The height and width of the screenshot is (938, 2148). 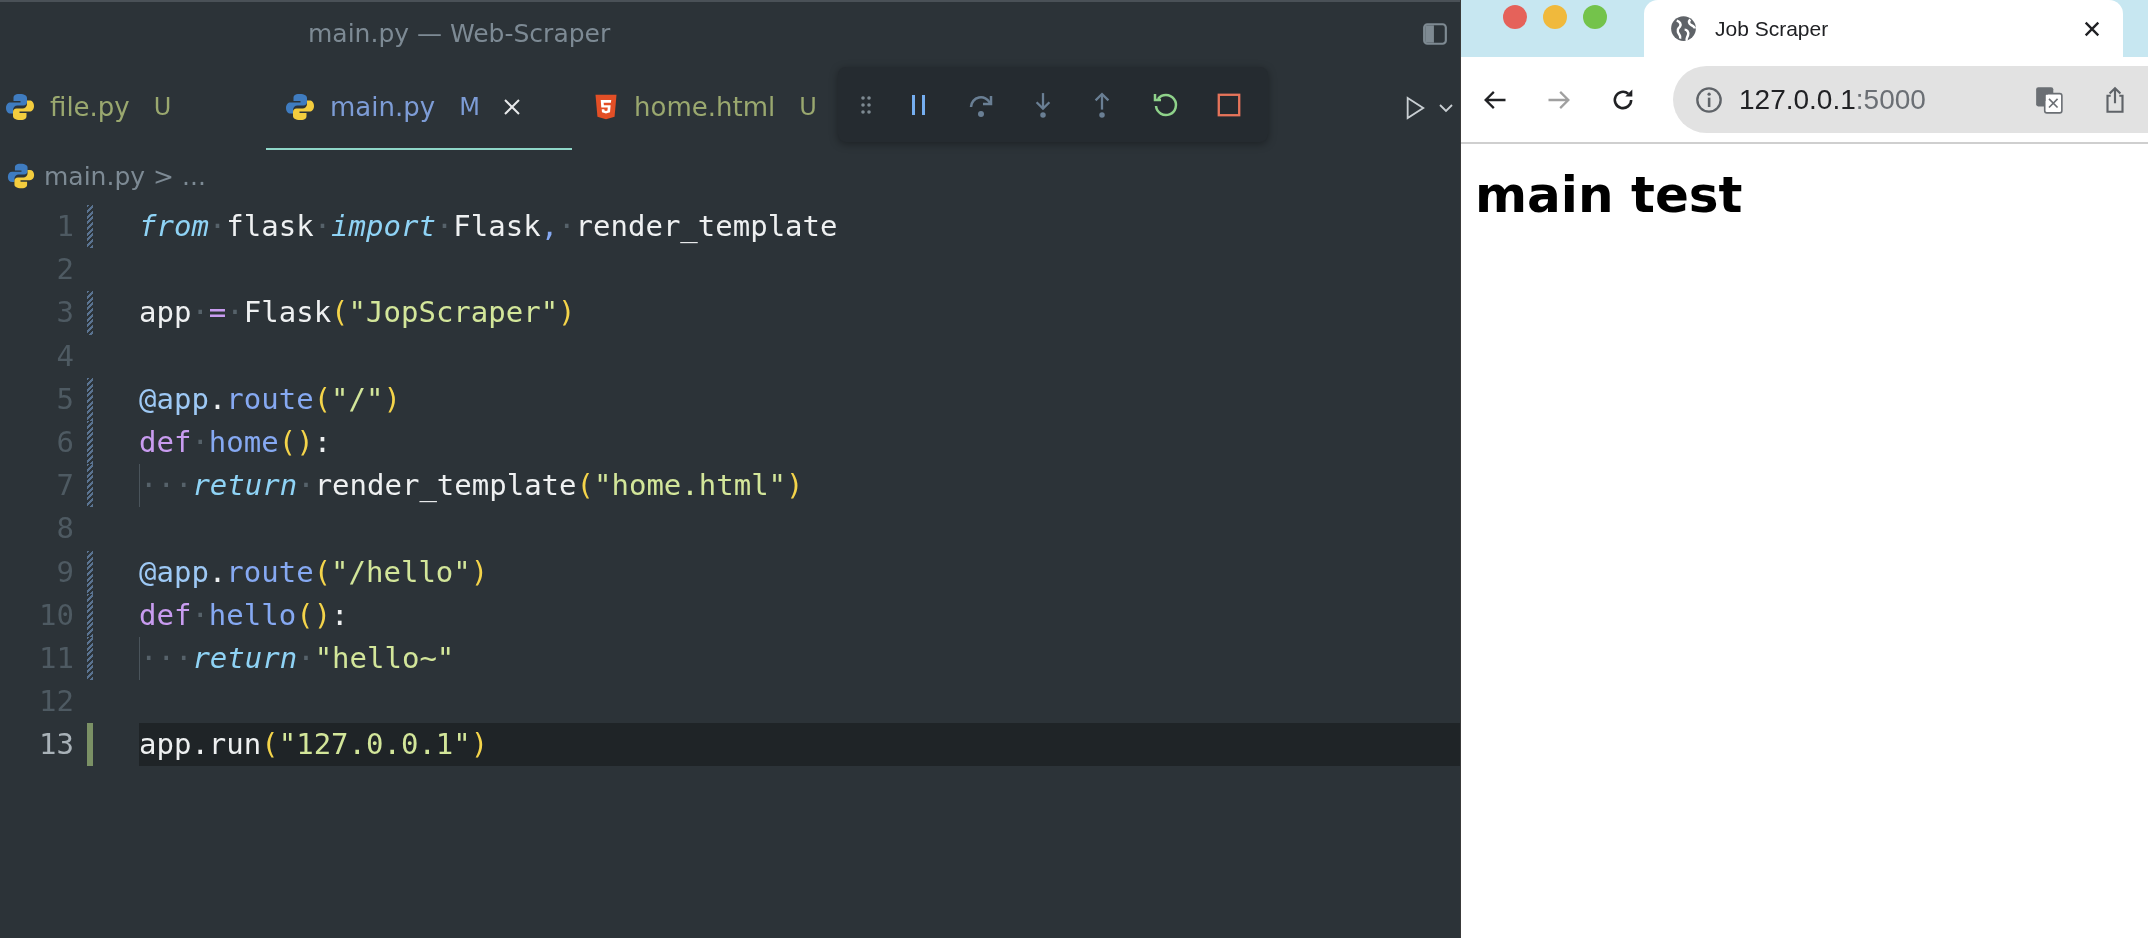 I want to click on translate-icon, so click(x=2049, y=99).